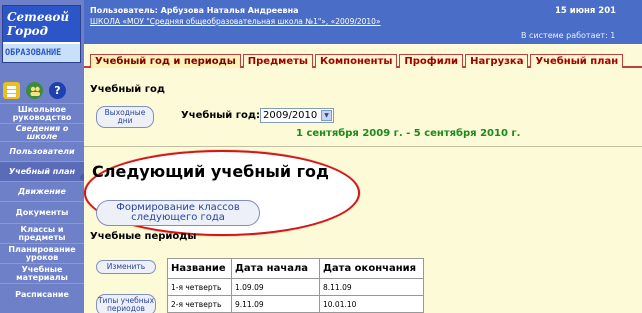  I want to click on tab-curriculum: Учебный план, so click(577, 61).